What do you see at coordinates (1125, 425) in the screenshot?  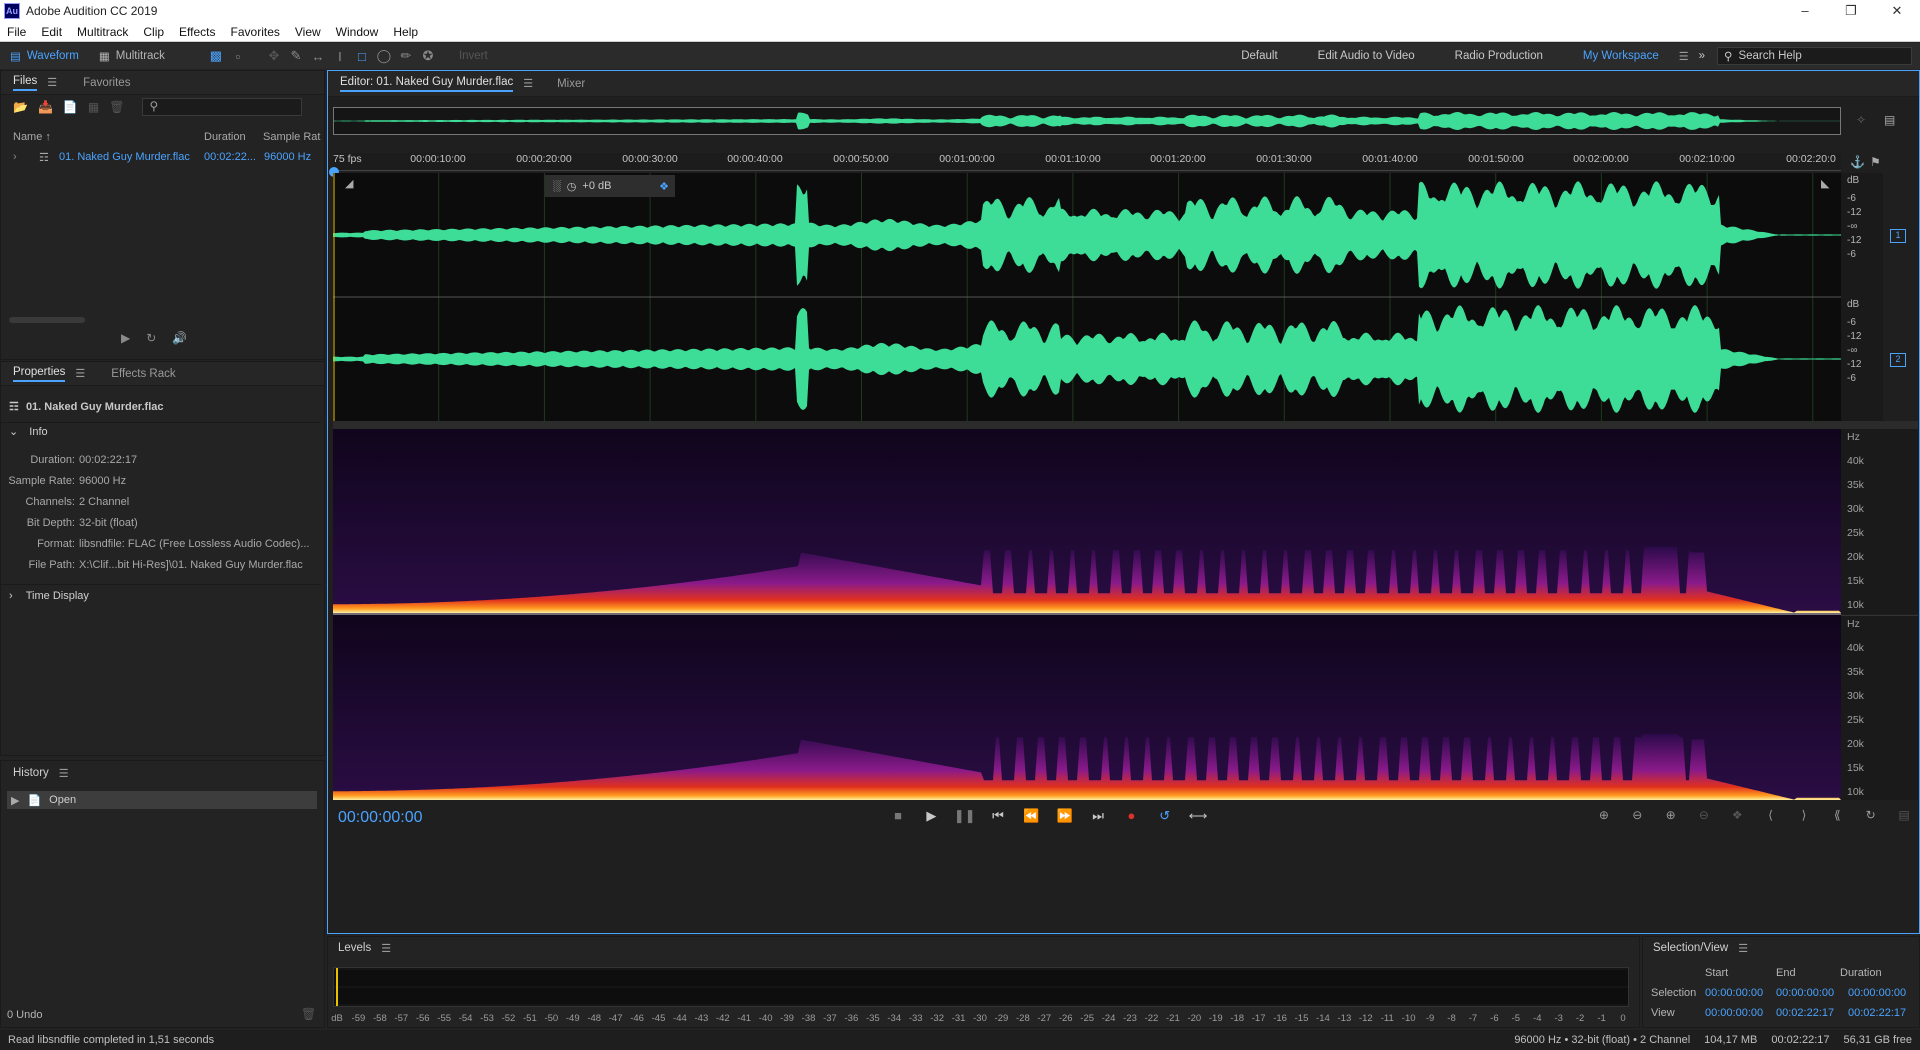 I see `waveform-spectral-divider` at bounding box center [1125, 425].